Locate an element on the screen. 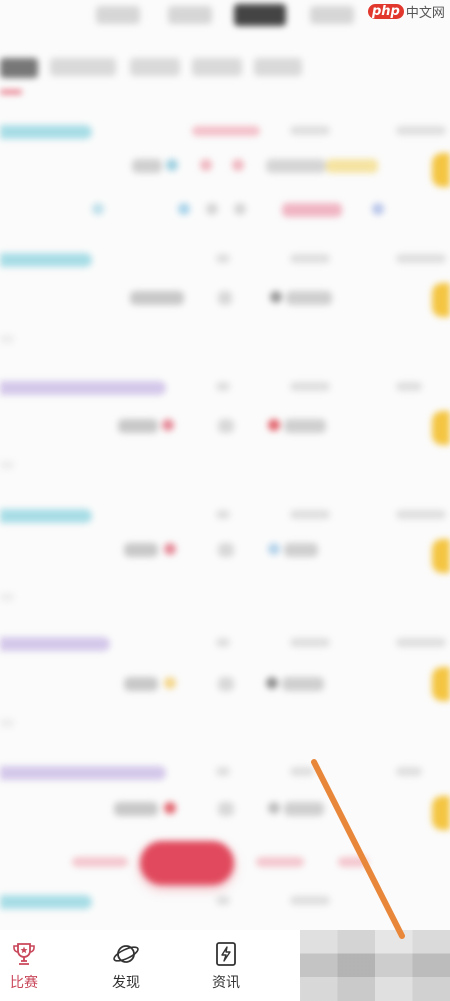 This screenshot has width=450, height=1001. news-lightning-icon is located at coordinates (226, 954).